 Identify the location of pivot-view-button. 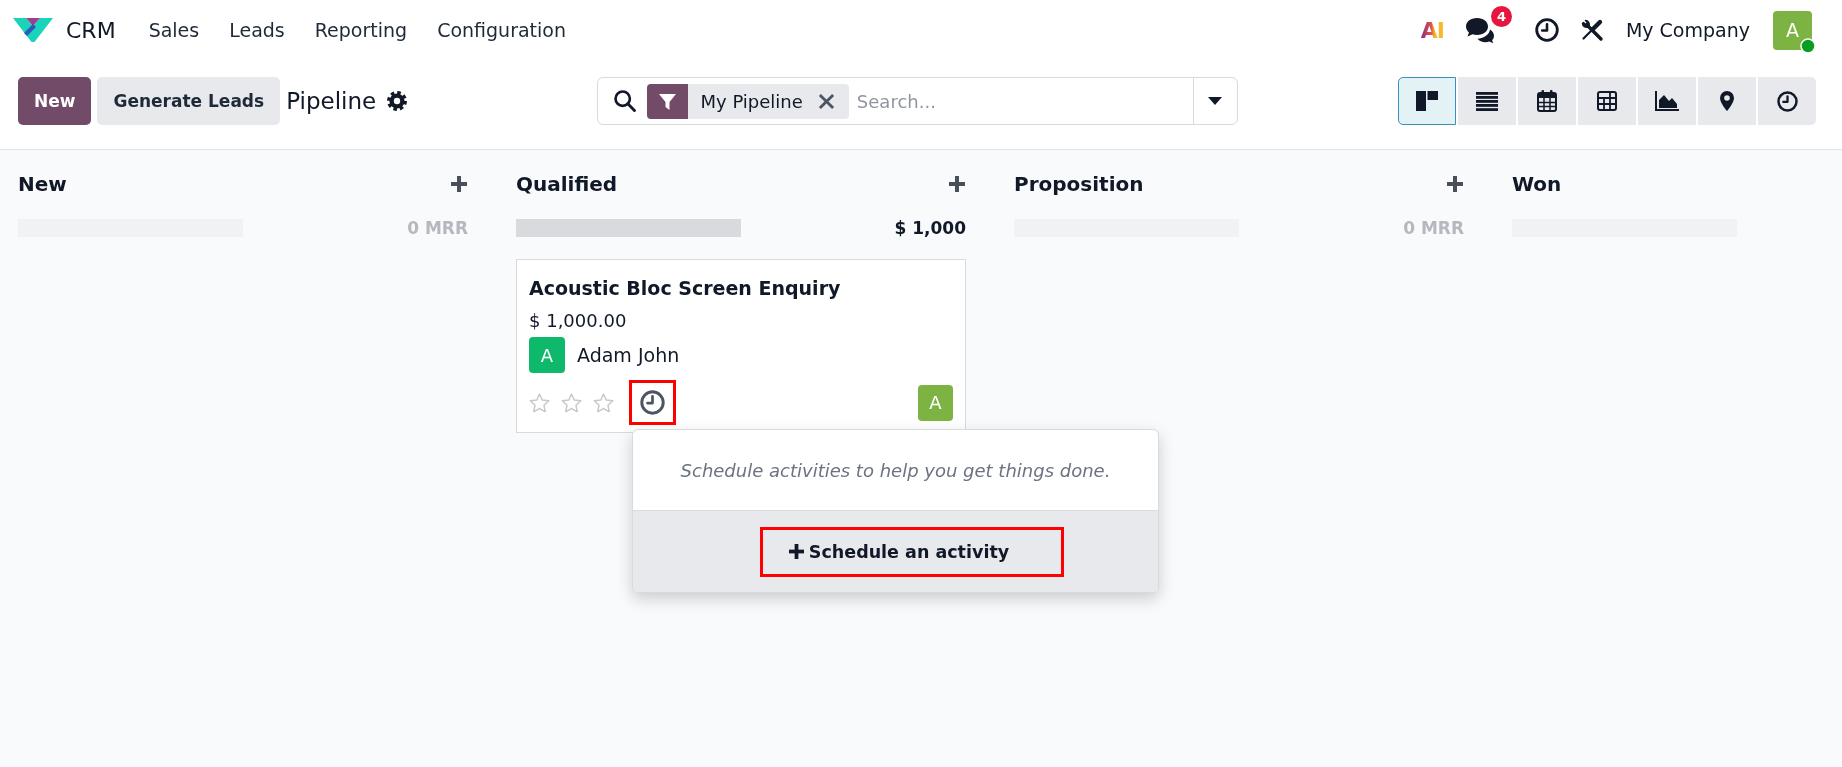
(1607, 101).